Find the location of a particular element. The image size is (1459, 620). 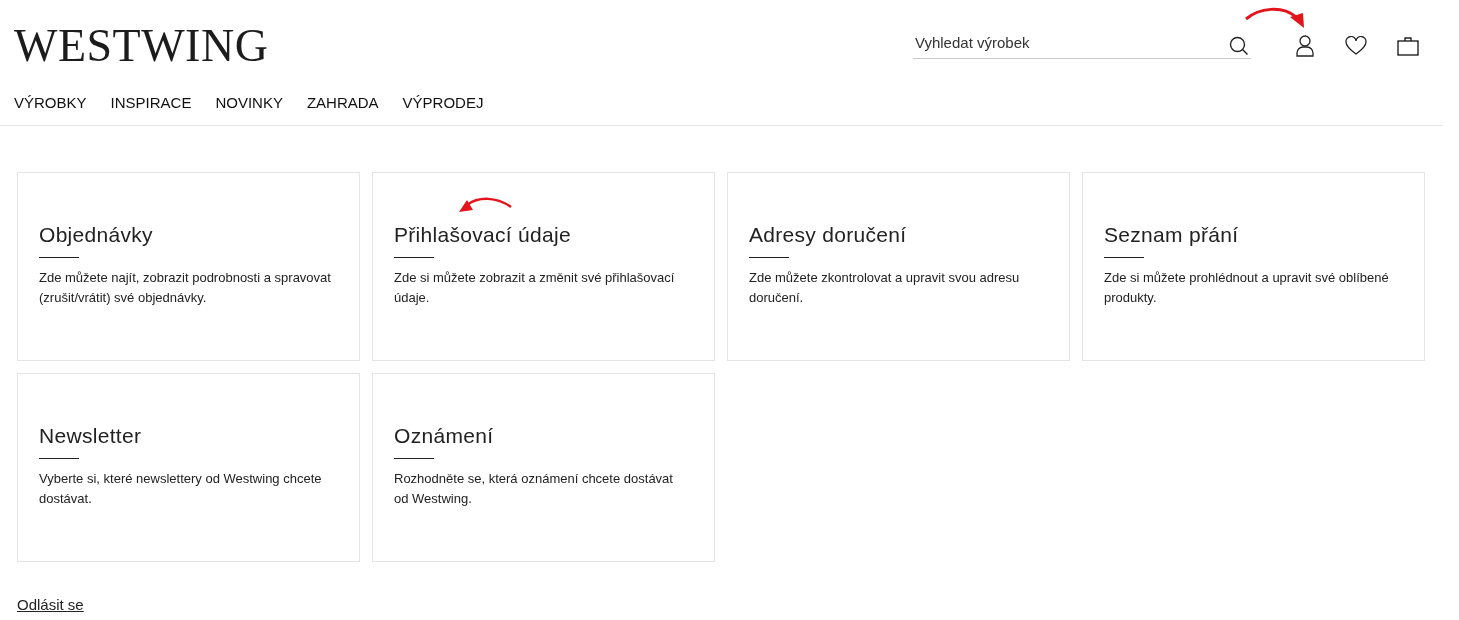

card-description: Zde můžete zkontrolovat a upravit svou adresu doručení. is located at coordinates (885, 288).